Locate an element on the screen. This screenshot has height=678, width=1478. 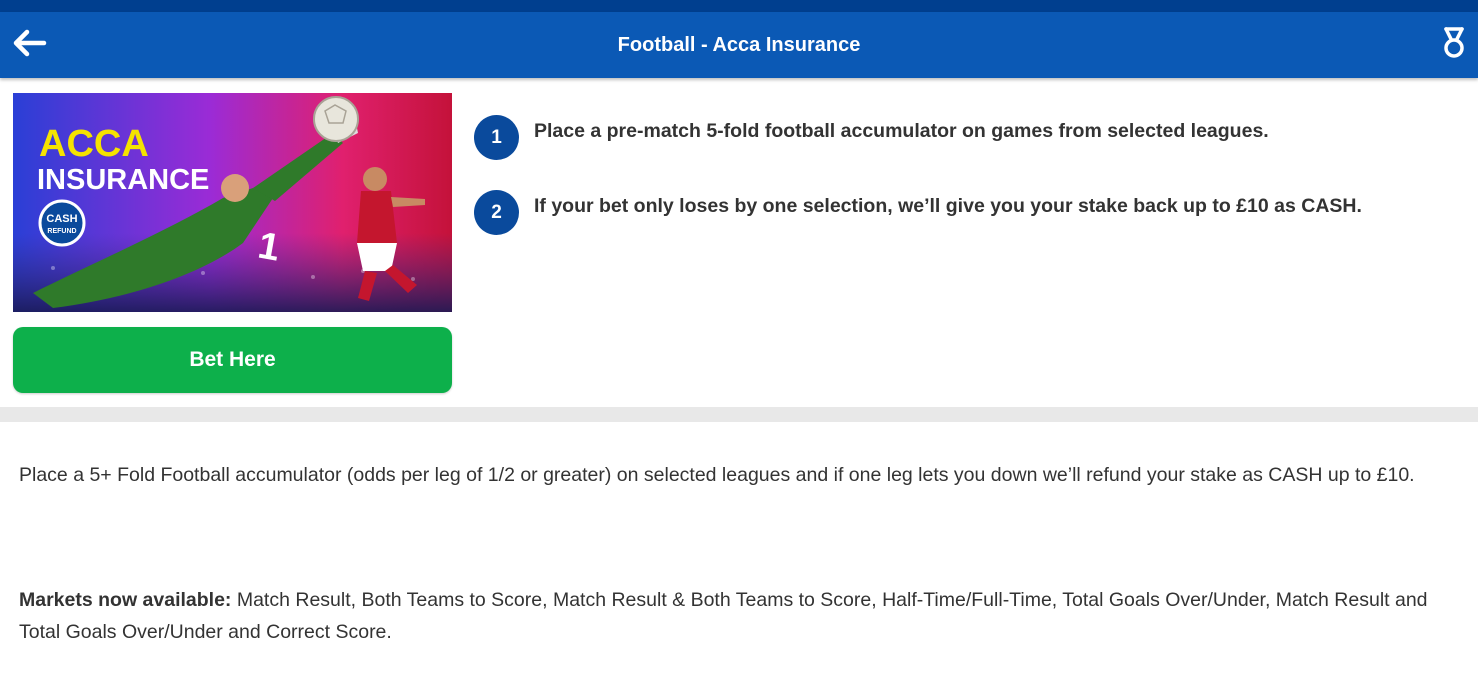
medal-icon is located at coordinates (1454, 45).